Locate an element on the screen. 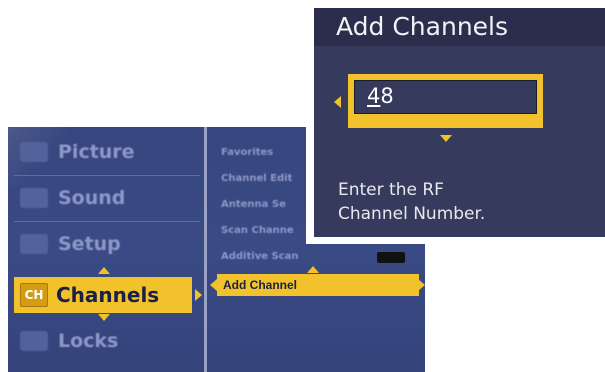  input-rest-digits: 8 is located at coordinates (387, 96).